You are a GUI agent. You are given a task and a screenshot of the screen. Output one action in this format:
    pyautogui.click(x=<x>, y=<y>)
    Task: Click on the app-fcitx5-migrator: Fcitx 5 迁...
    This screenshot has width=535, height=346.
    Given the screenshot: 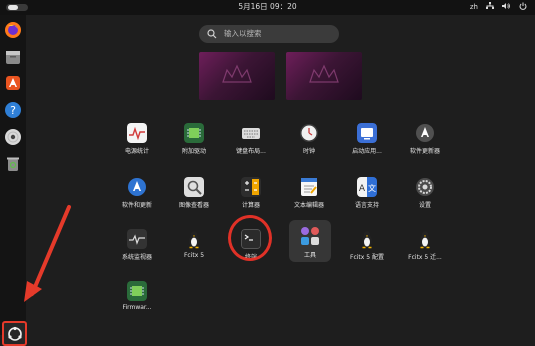 What is the action you would take?
    pyautogui.click(x=425, y=251)
    